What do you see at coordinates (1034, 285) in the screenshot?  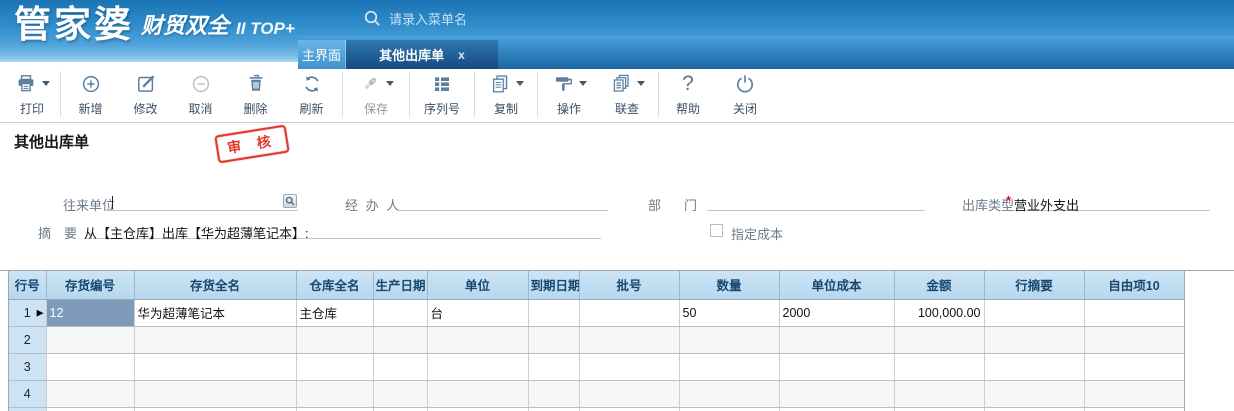 I see `col-header-row-summary: 行摘要` at bounding box center [1034, 285].